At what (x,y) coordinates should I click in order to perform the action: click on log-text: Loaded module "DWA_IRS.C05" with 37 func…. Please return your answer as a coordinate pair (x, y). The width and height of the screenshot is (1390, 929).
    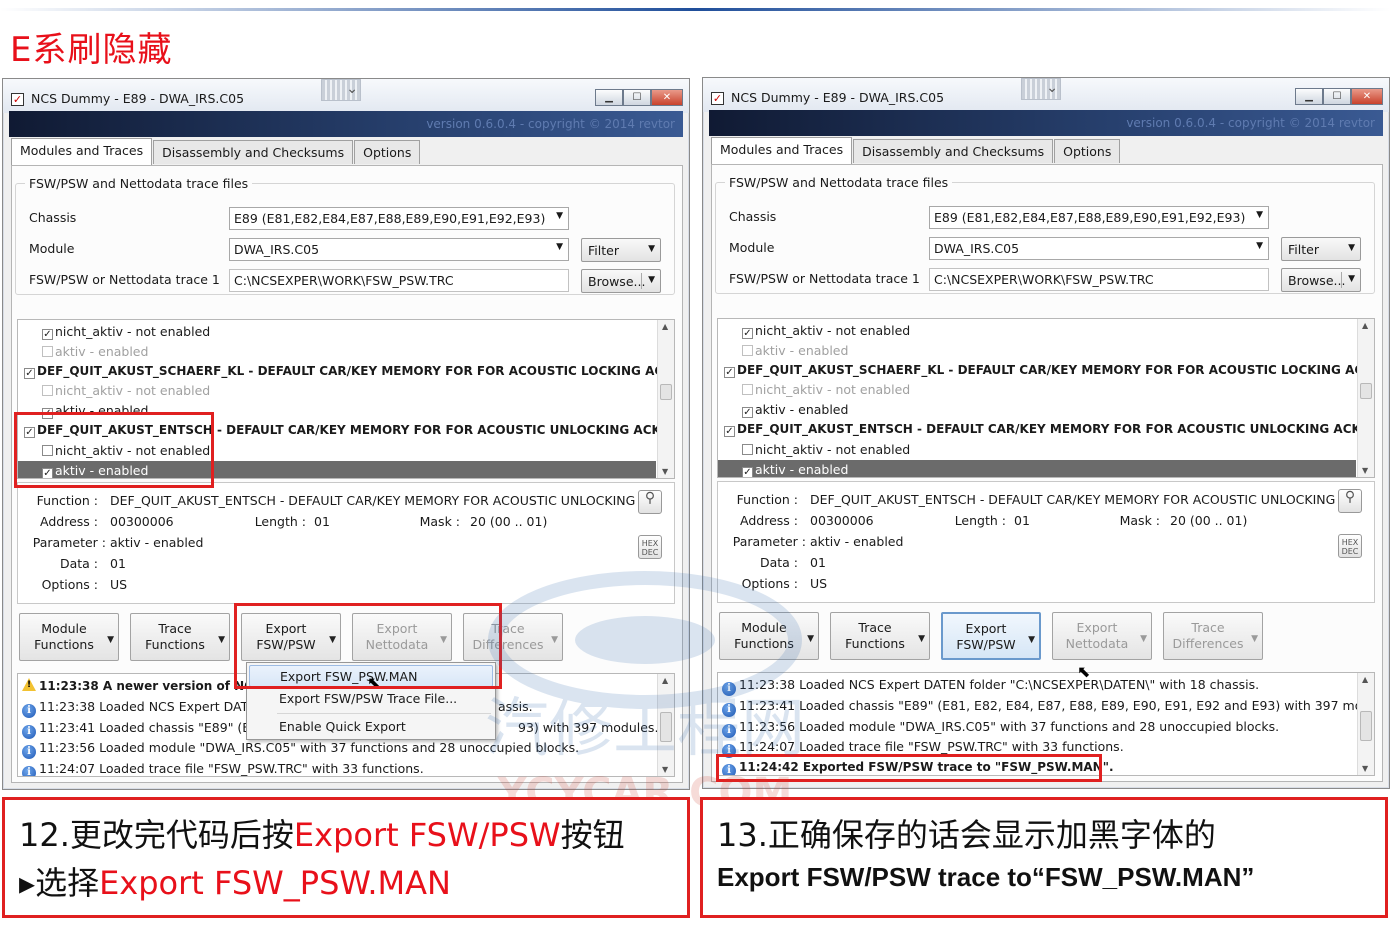
    Looking at the image, I should click on (1039, 726).